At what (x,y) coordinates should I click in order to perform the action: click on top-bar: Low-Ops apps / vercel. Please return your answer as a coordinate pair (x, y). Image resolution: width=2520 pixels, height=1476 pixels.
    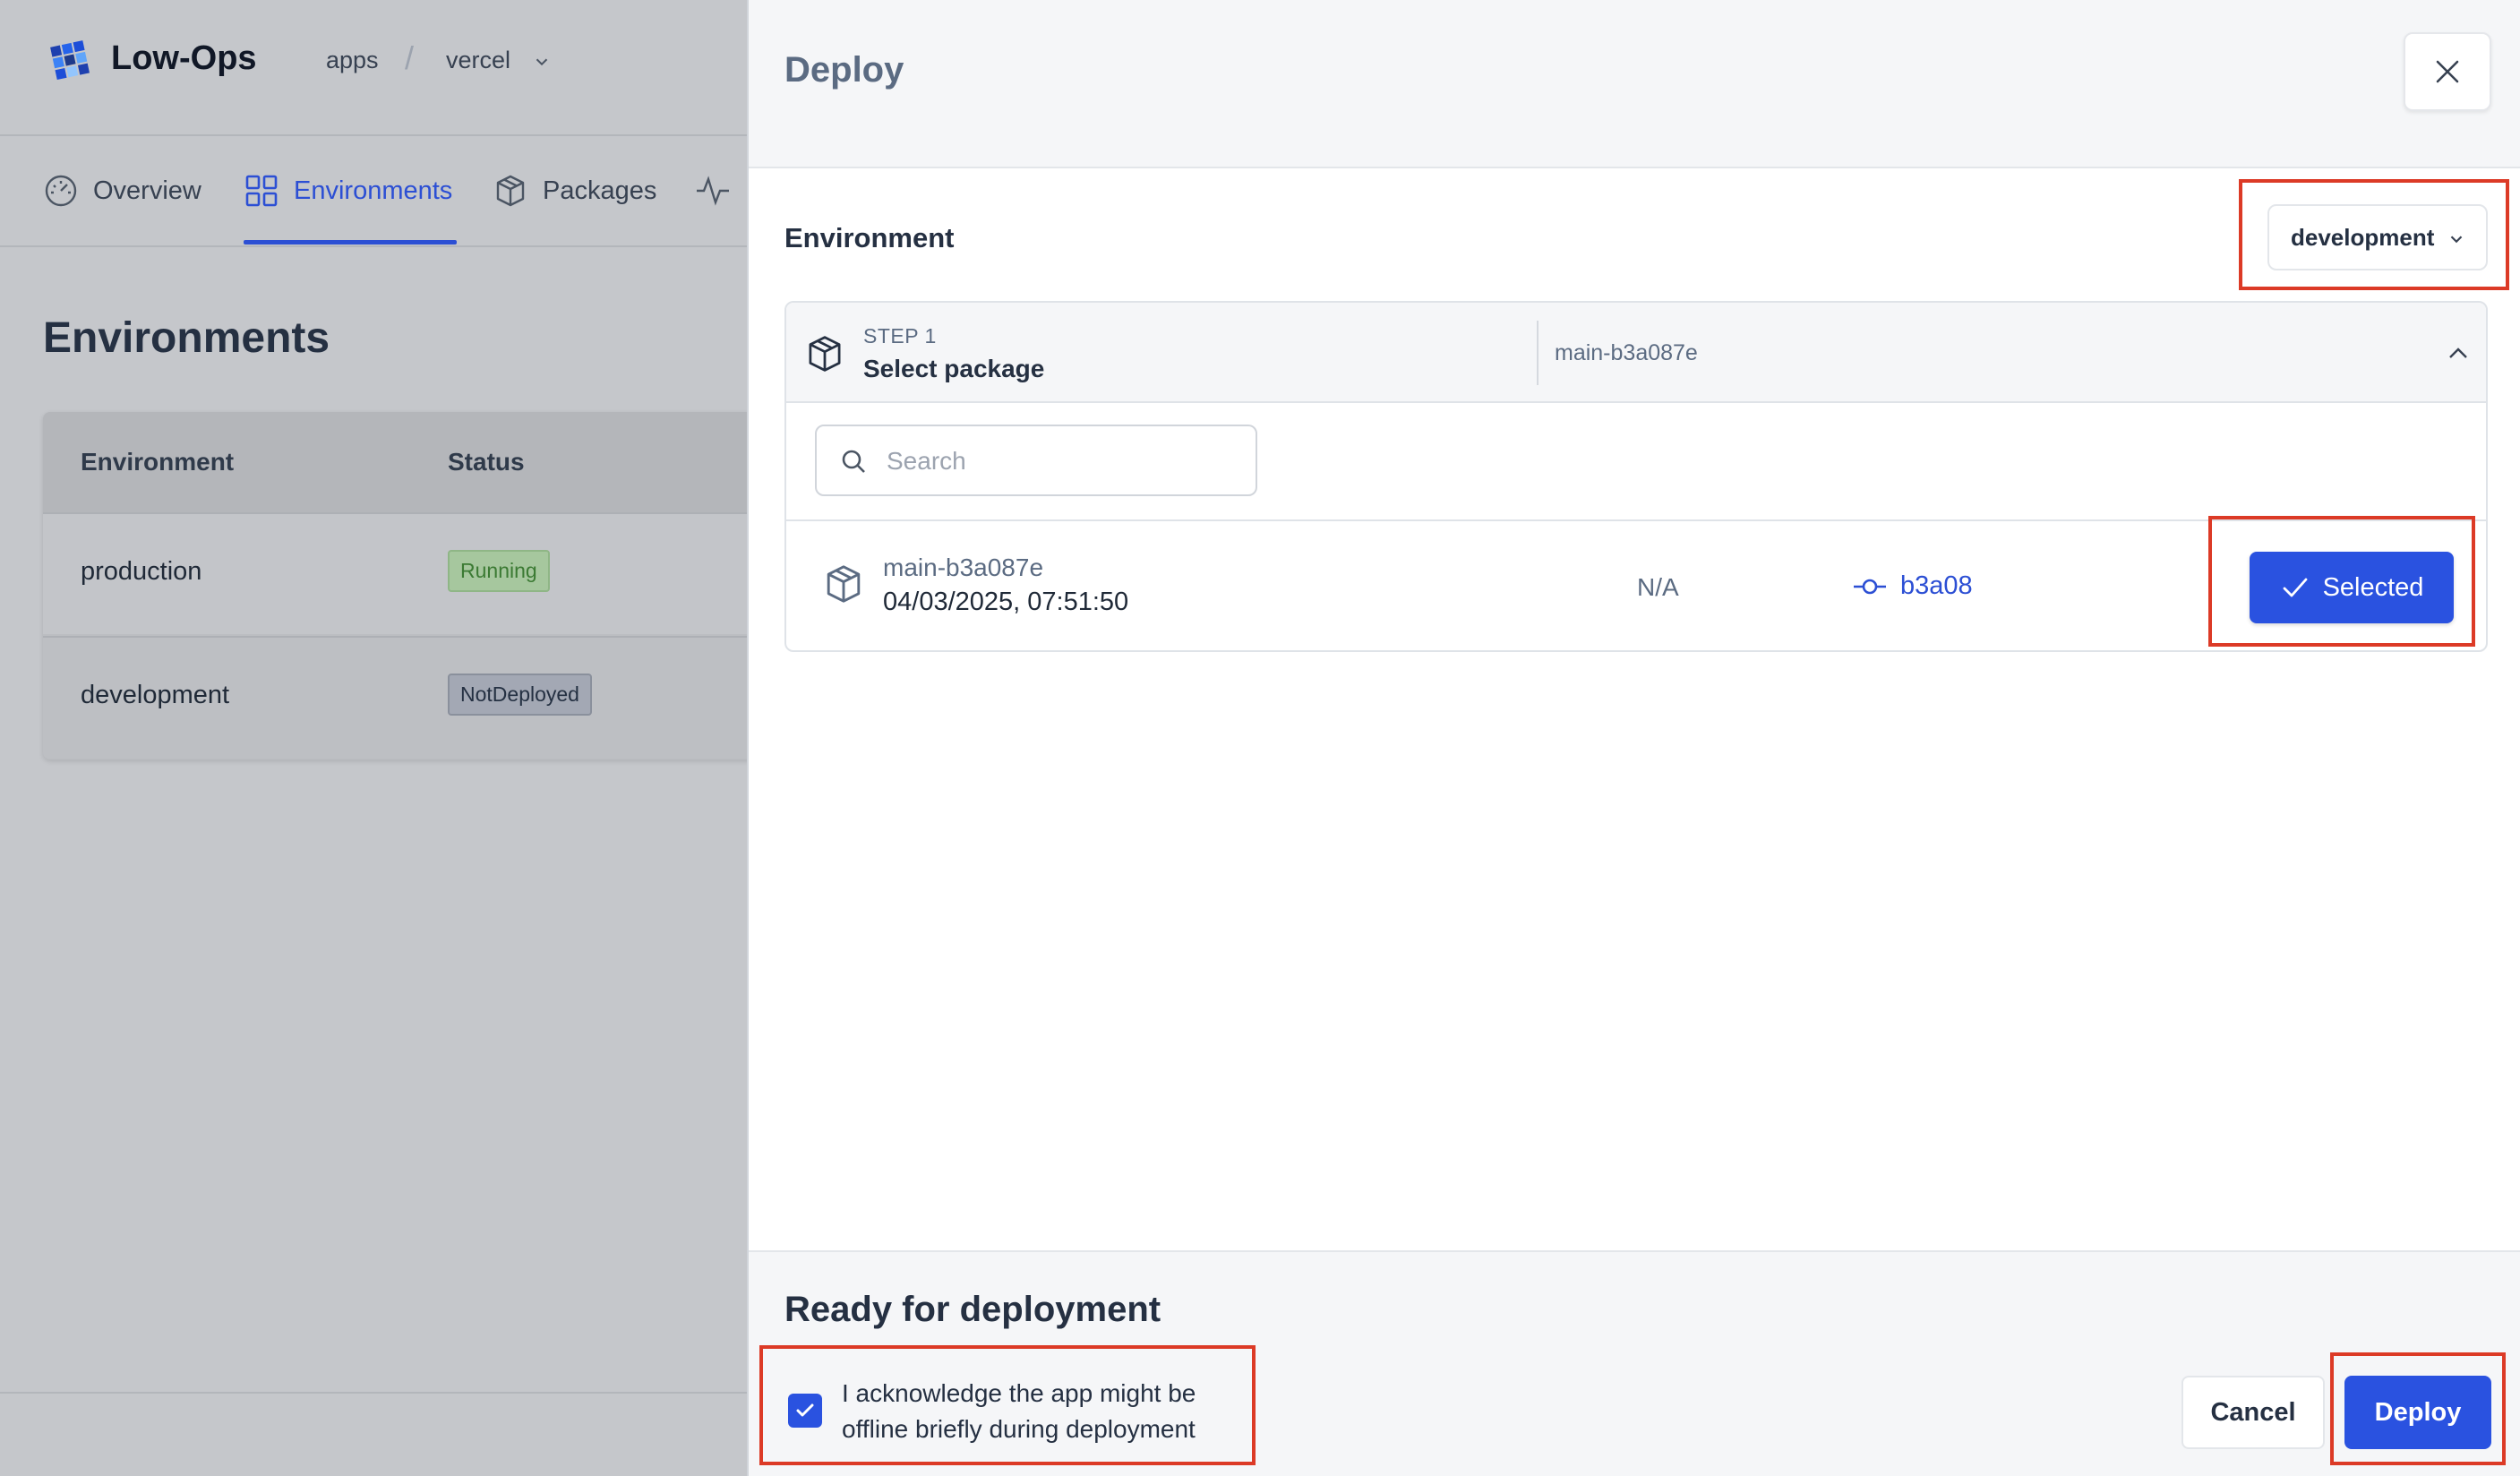
    Looking at the image, I should click on (373, 68).